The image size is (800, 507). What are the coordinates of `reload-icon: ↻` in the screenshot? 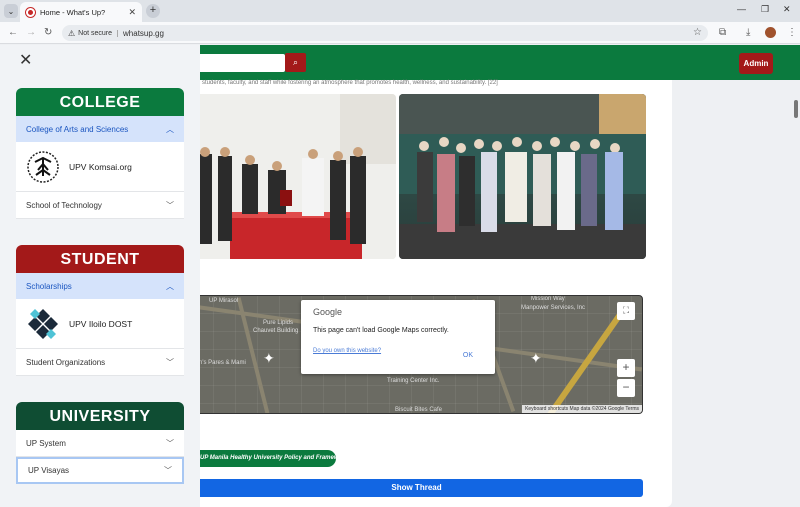 It's located at (48, 32).